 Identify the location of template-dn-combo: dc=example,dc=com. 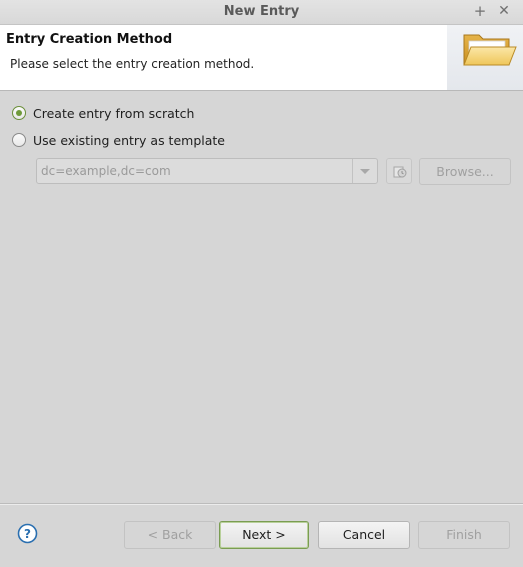
(207, 171).